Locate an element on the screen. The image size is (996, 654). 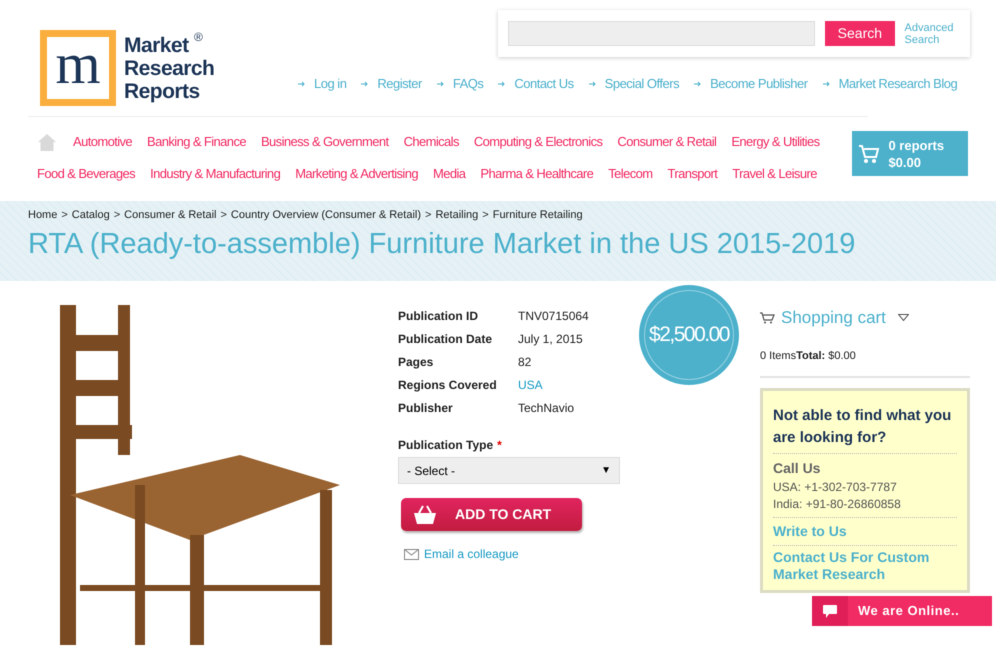
detail-label: Publication ID is located at coordinates (439, 315).